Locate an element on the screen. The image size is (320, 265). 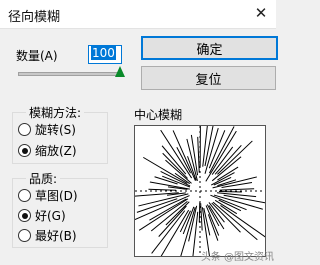
amount-slider-thumb is located at coordinates (120, 71).